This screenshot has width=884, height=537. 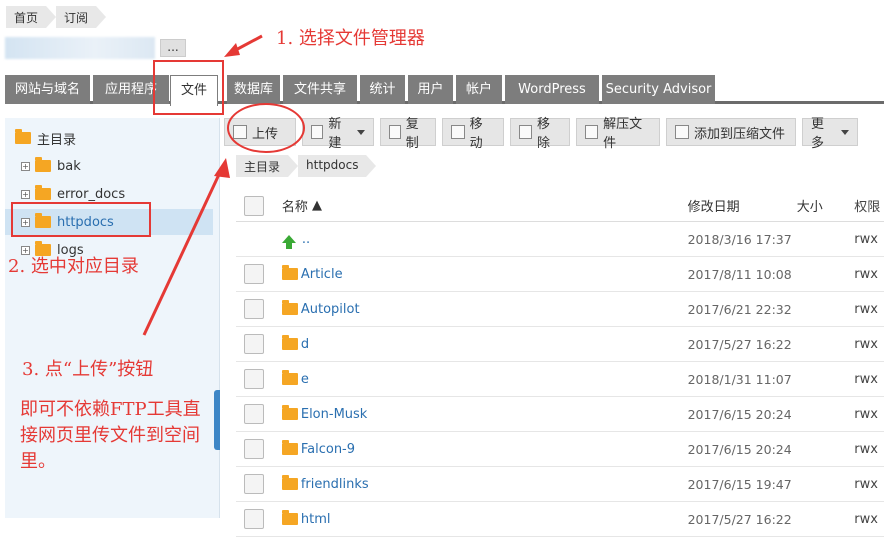 What do you see at coordinates (110, 435) in the screenshot?
I see `annotation-note: 即可不依赖FTP工具直接网页里传文件到空间里。` at bounding box center [110, 435].